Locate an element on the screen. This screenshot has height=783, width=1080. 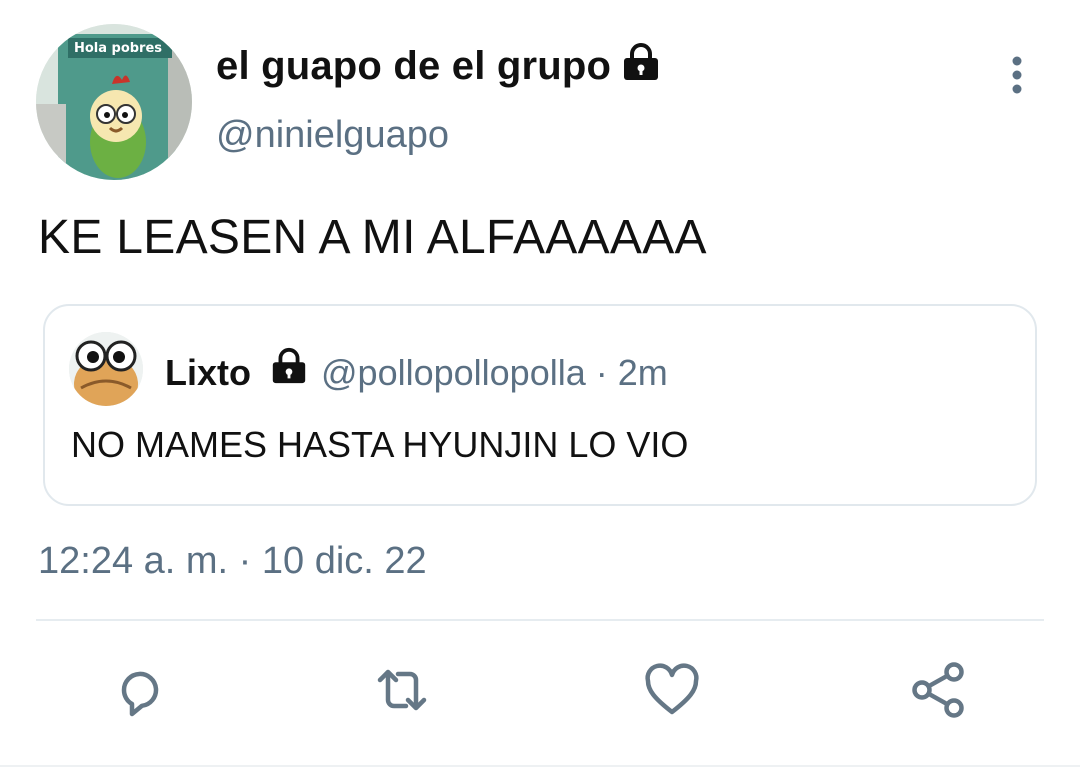
heart-icon is located at coordinates (672, 689).